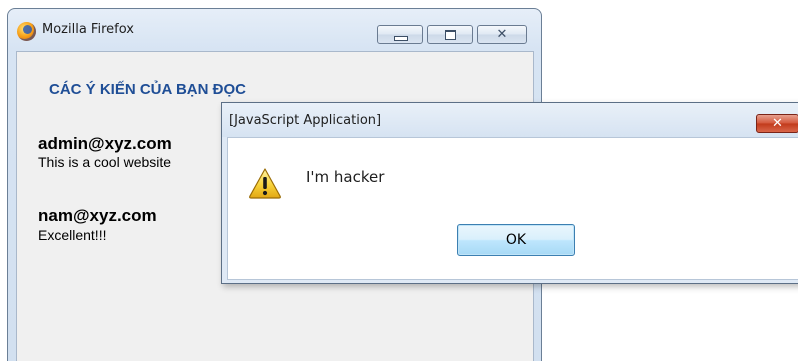 Image resolution: width=798 pixels, height=361 pixels. What do you see at coordinates (516, 240) in the screenshot?
I see `ok-button: OK` at bounding box center [516, 240].